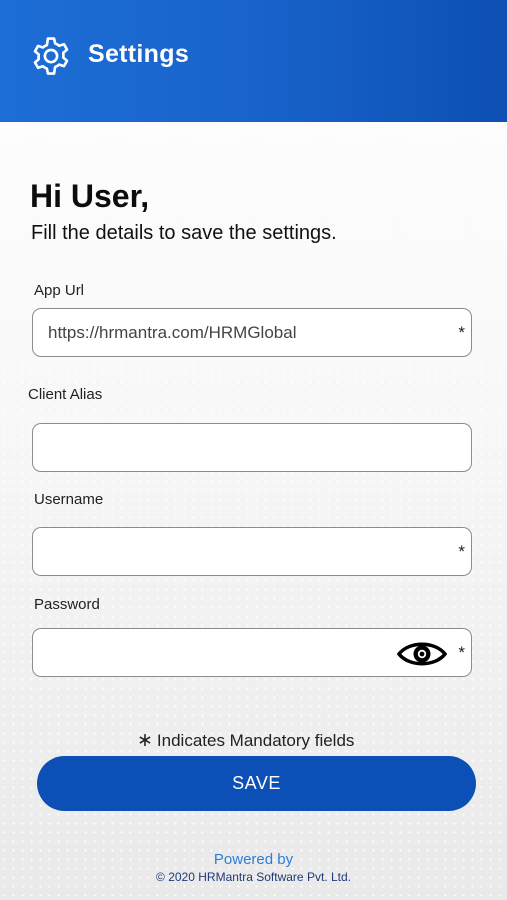 The image size is (507, 900). Describe the element at coordinates (65, 394) in the screenshot. I see `client-alias-label: Client Alias` at that location.